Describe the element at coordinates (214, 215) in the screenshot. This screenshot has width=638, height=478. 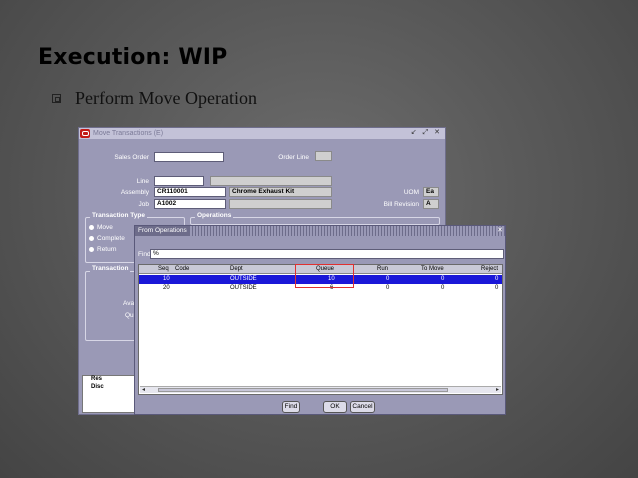
I see `operations-title: Operations` at that location.